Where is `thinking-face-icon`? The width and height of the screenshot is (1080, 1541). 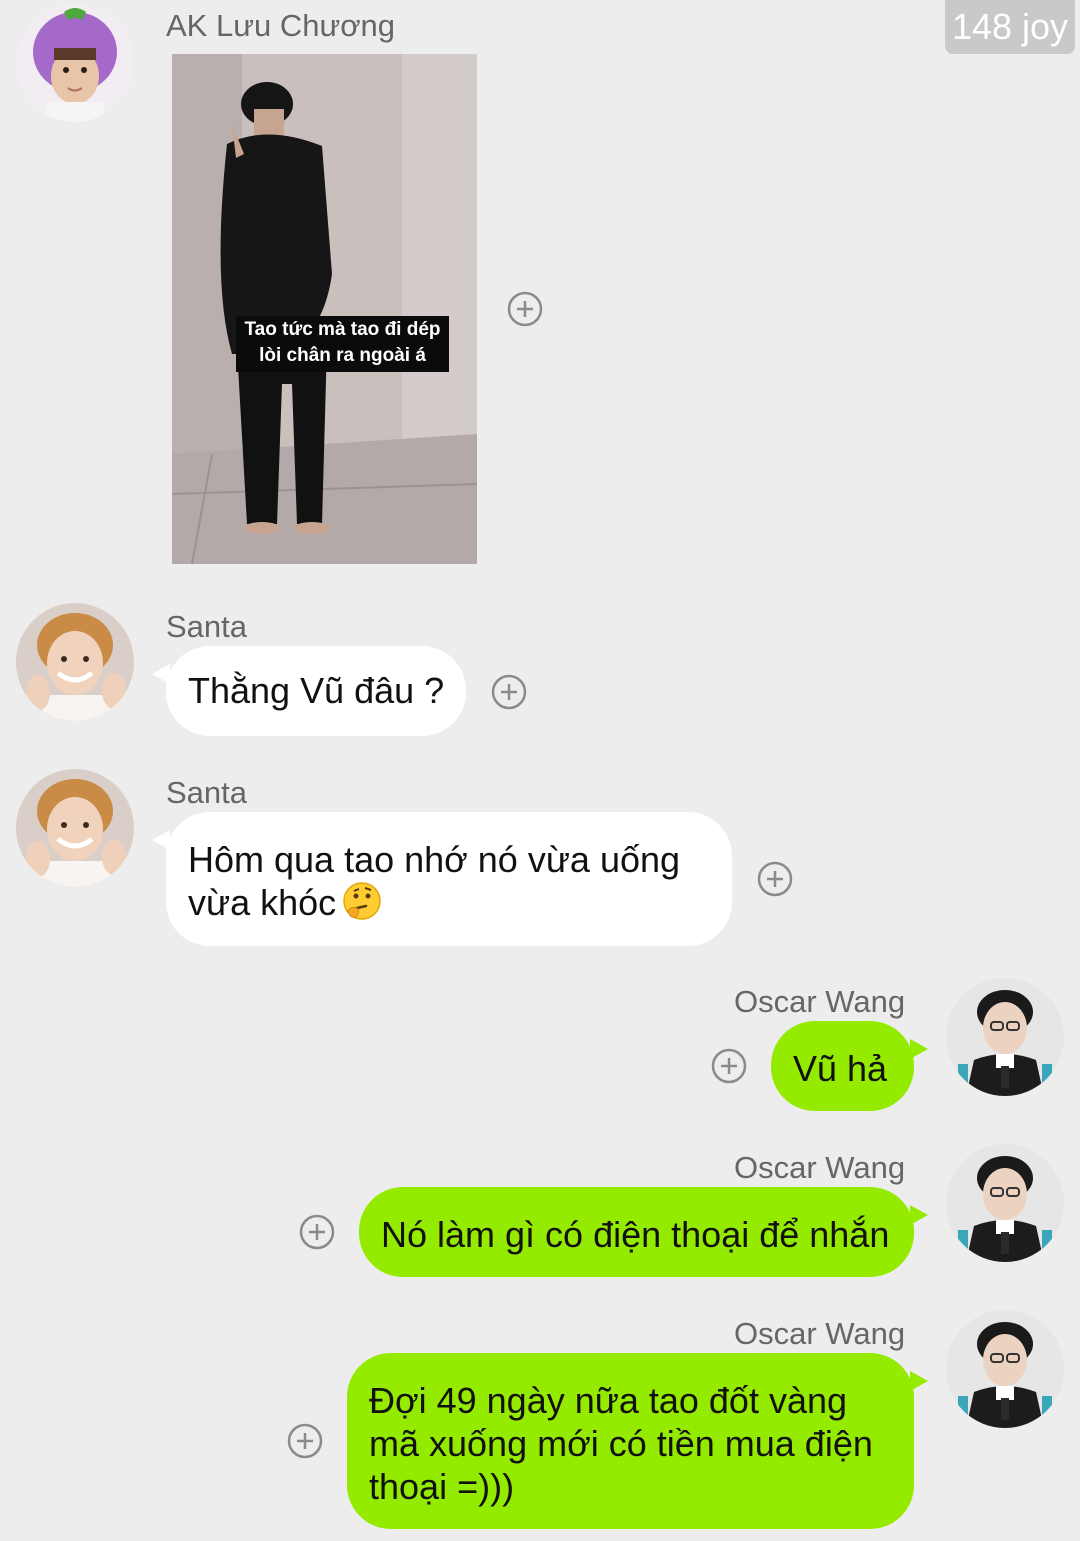 thinking-face-icon is located at coordinates (362, 905).